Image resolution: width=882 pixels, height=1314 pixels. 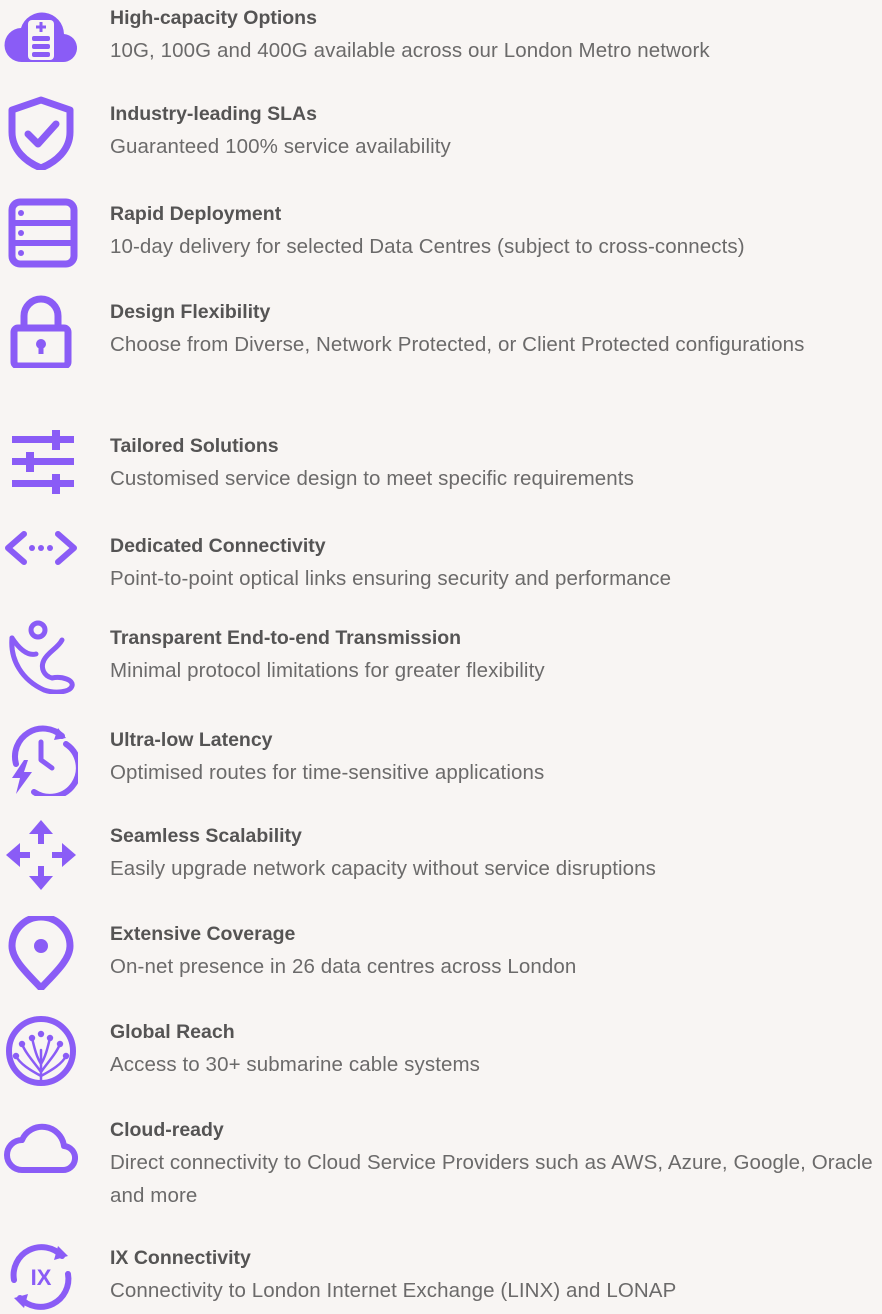 What do you see at coordinates (203, 934) in the screenshot?
I see `feature-title: Extensive Coverage` at bounding box center [203, 934].